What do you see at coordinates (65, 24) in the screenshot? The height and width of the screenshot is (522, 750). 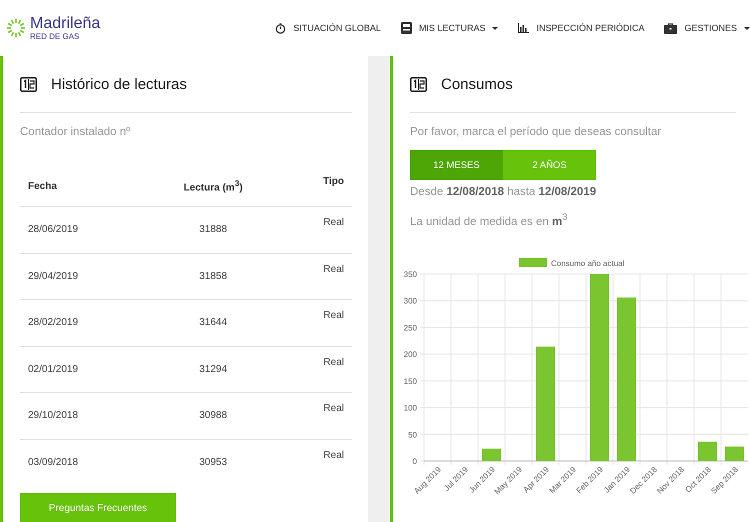 I see `logo-name: Madrileña` at bounding box center [65, 24].